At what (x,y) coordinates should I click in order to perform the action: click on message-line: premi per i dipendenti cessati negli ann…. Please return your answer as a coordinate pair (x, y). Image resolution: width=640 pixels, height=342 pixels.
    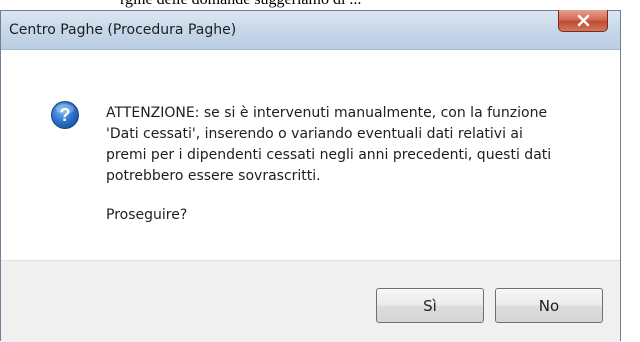
    Looking at the image, I should click on (329, 155).